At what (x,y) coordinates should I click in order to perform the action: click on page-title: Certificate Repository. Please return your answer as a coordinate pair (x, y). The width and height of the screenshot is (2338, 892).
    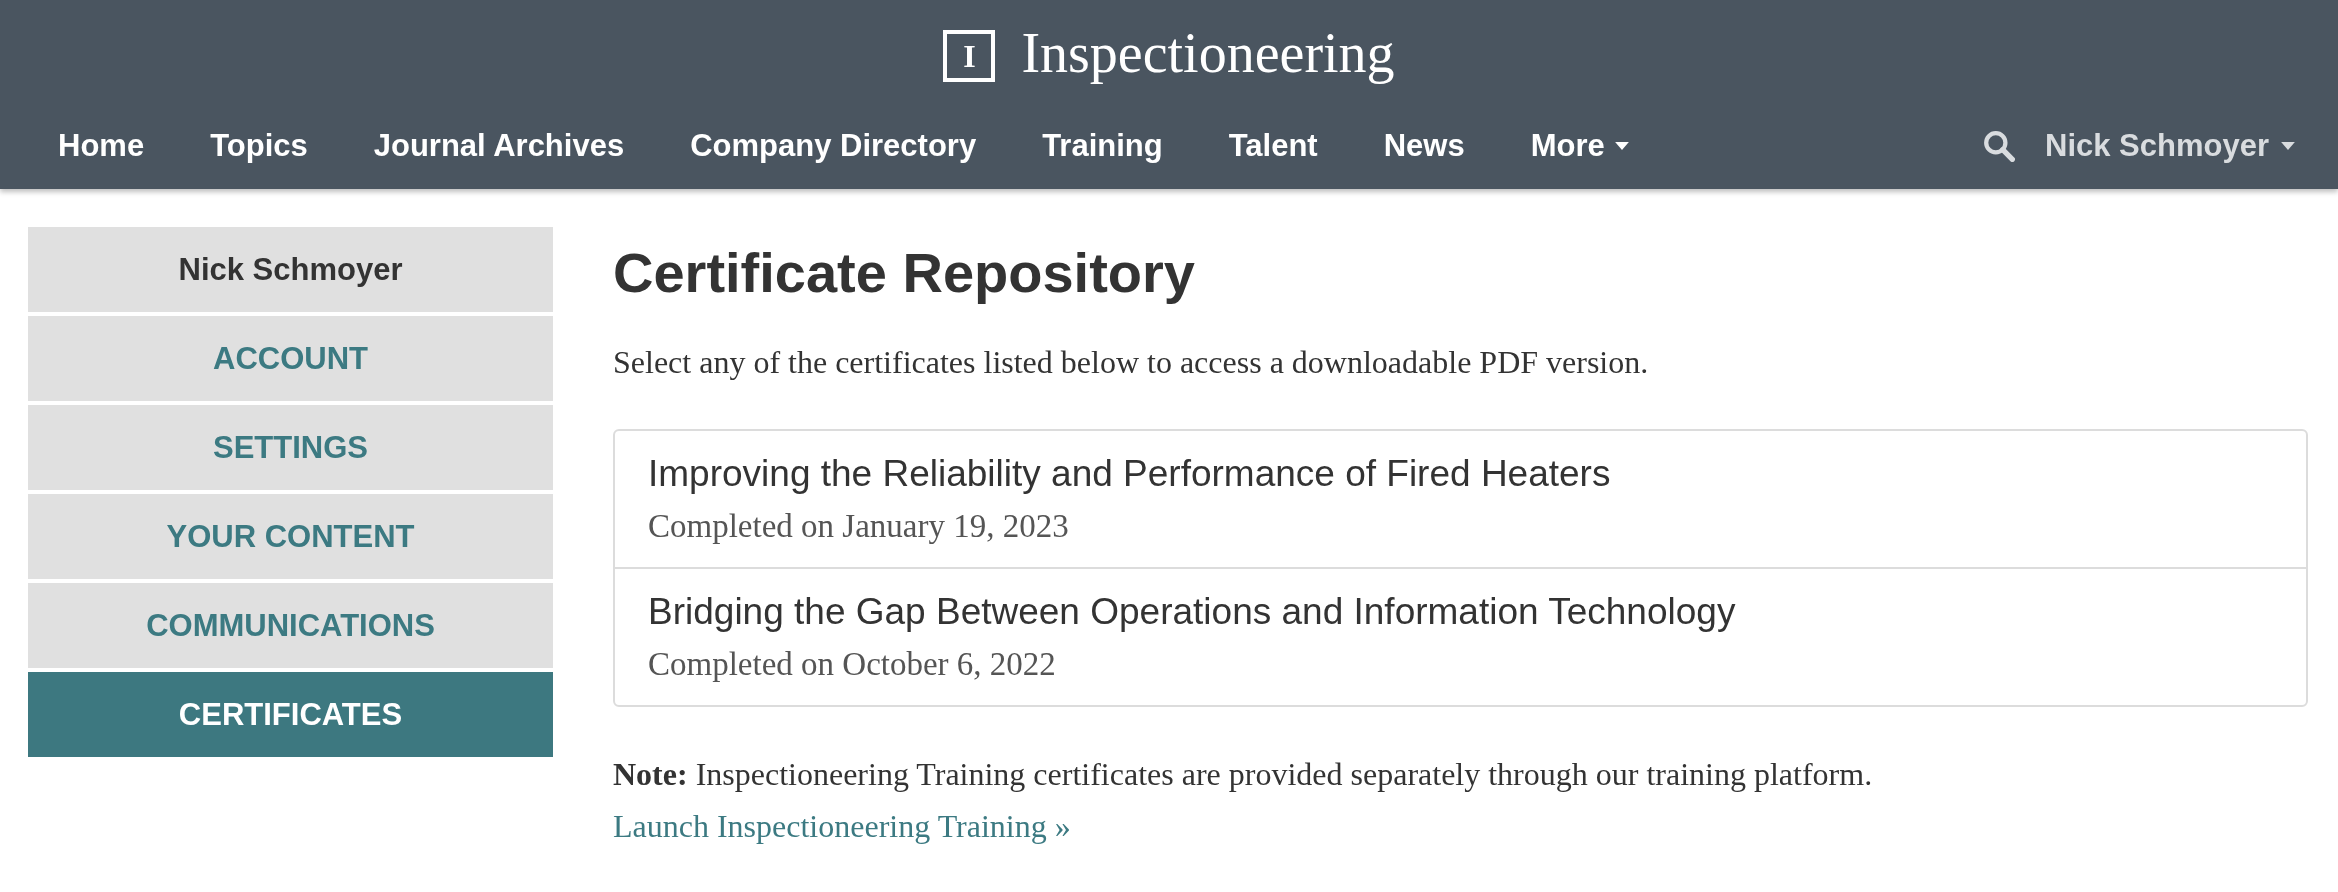
    Looking at the image, I should click on (904, 273).